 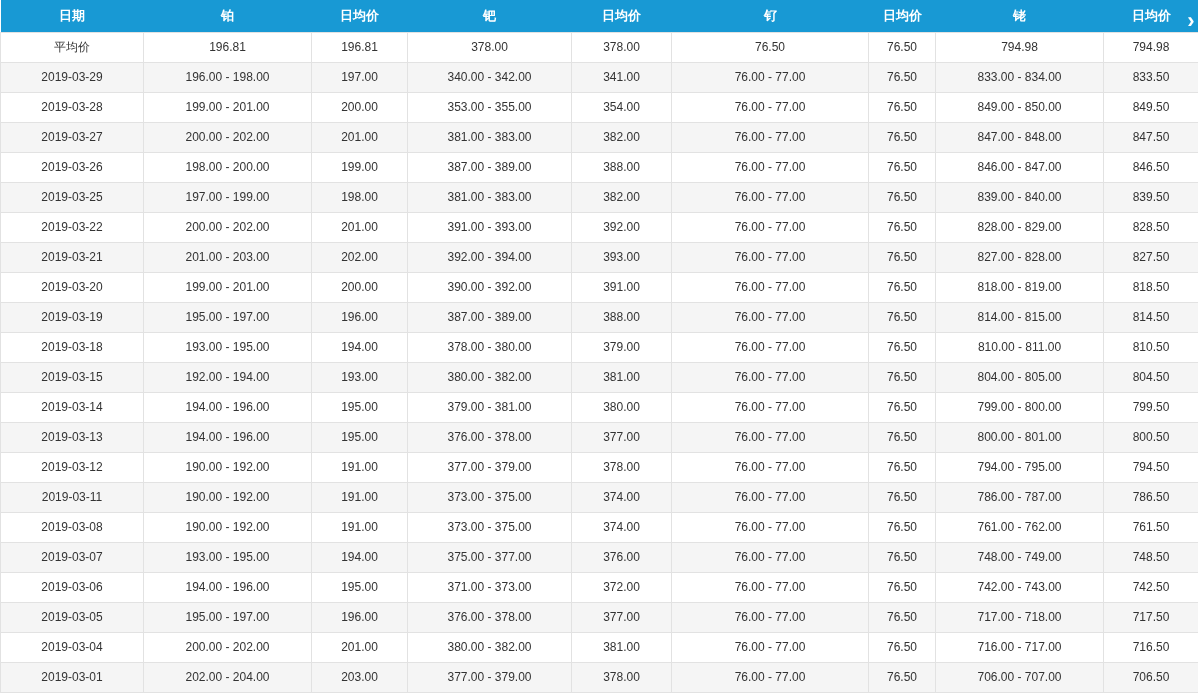 I want to click on table-cell: 382.00, so click(x=621, y=197).